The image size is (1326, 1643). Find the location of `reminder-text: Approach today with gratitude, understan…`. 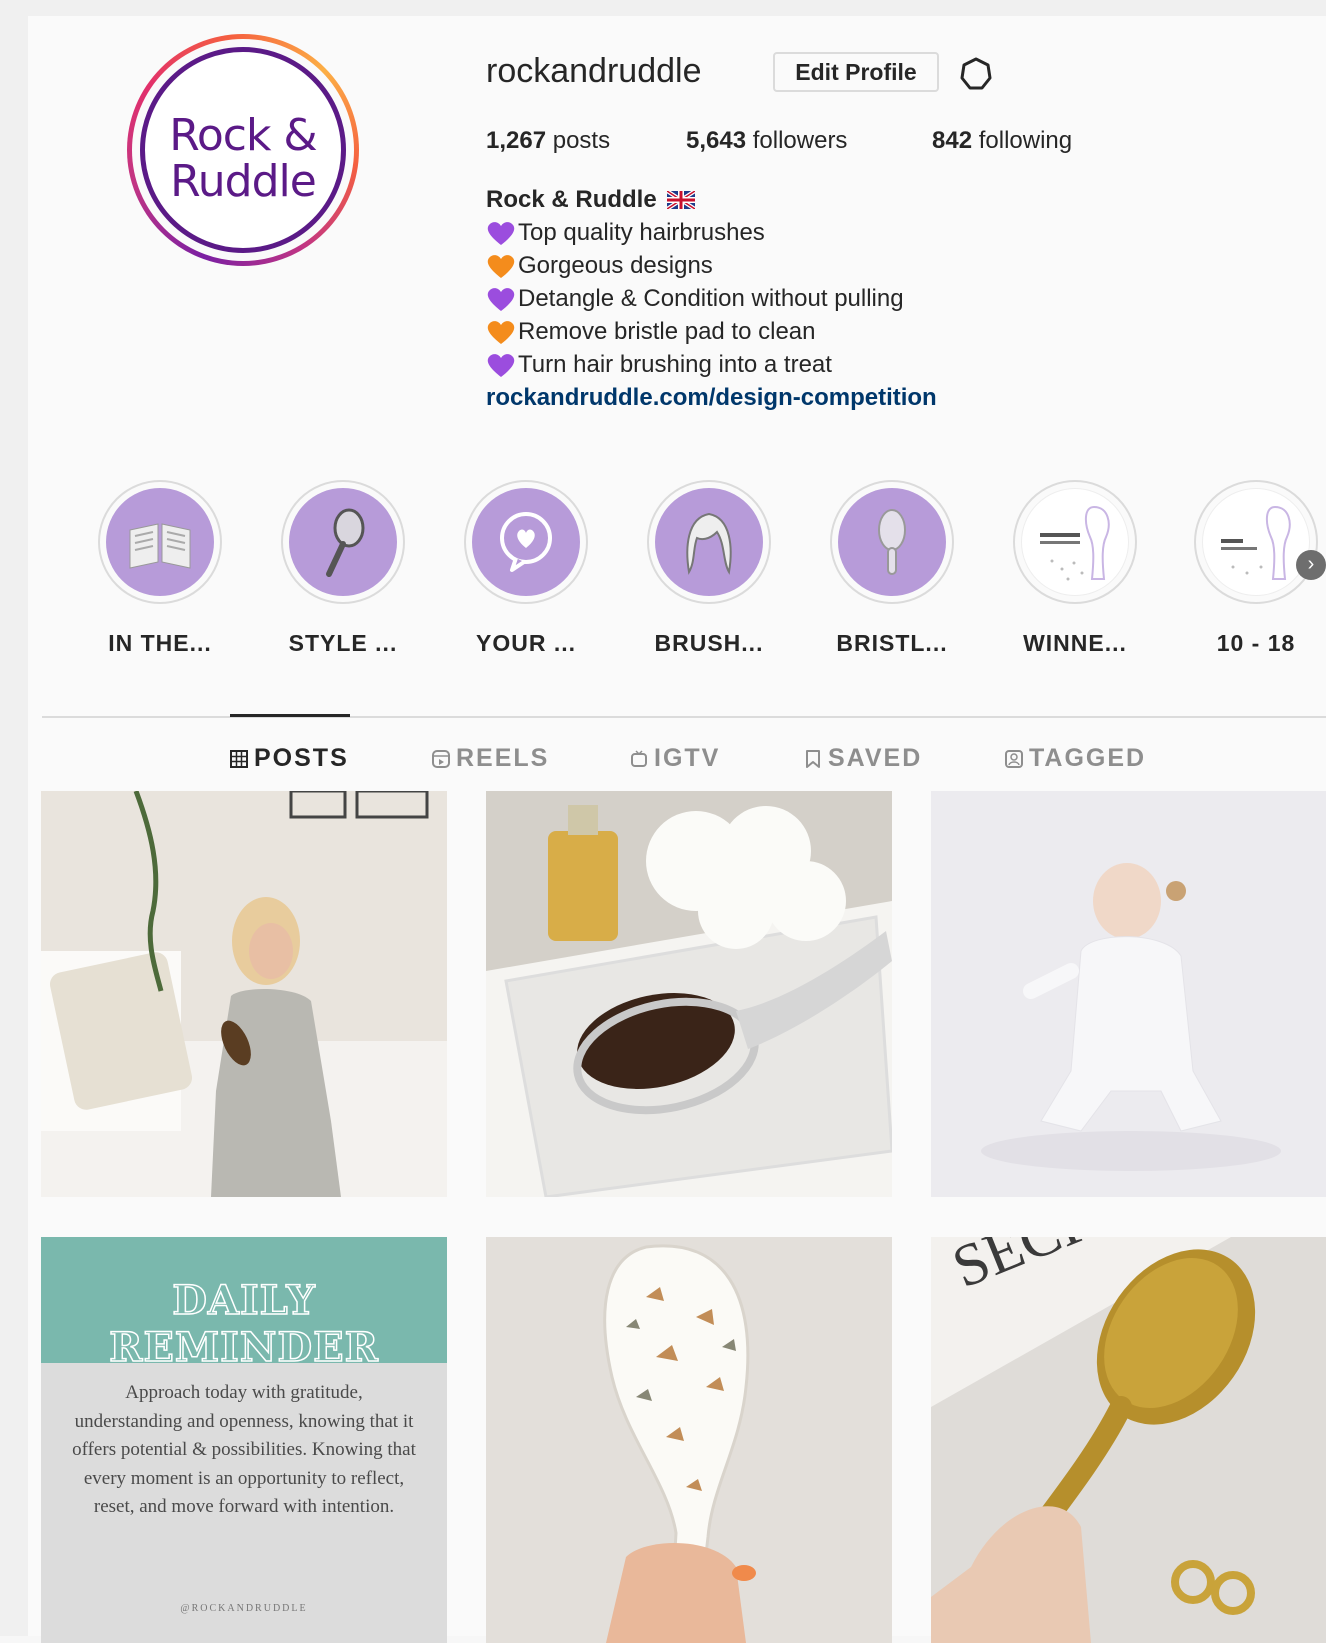

reminder-text: Approach today with gratitude, understan… is located at coordinates (244, 1449).